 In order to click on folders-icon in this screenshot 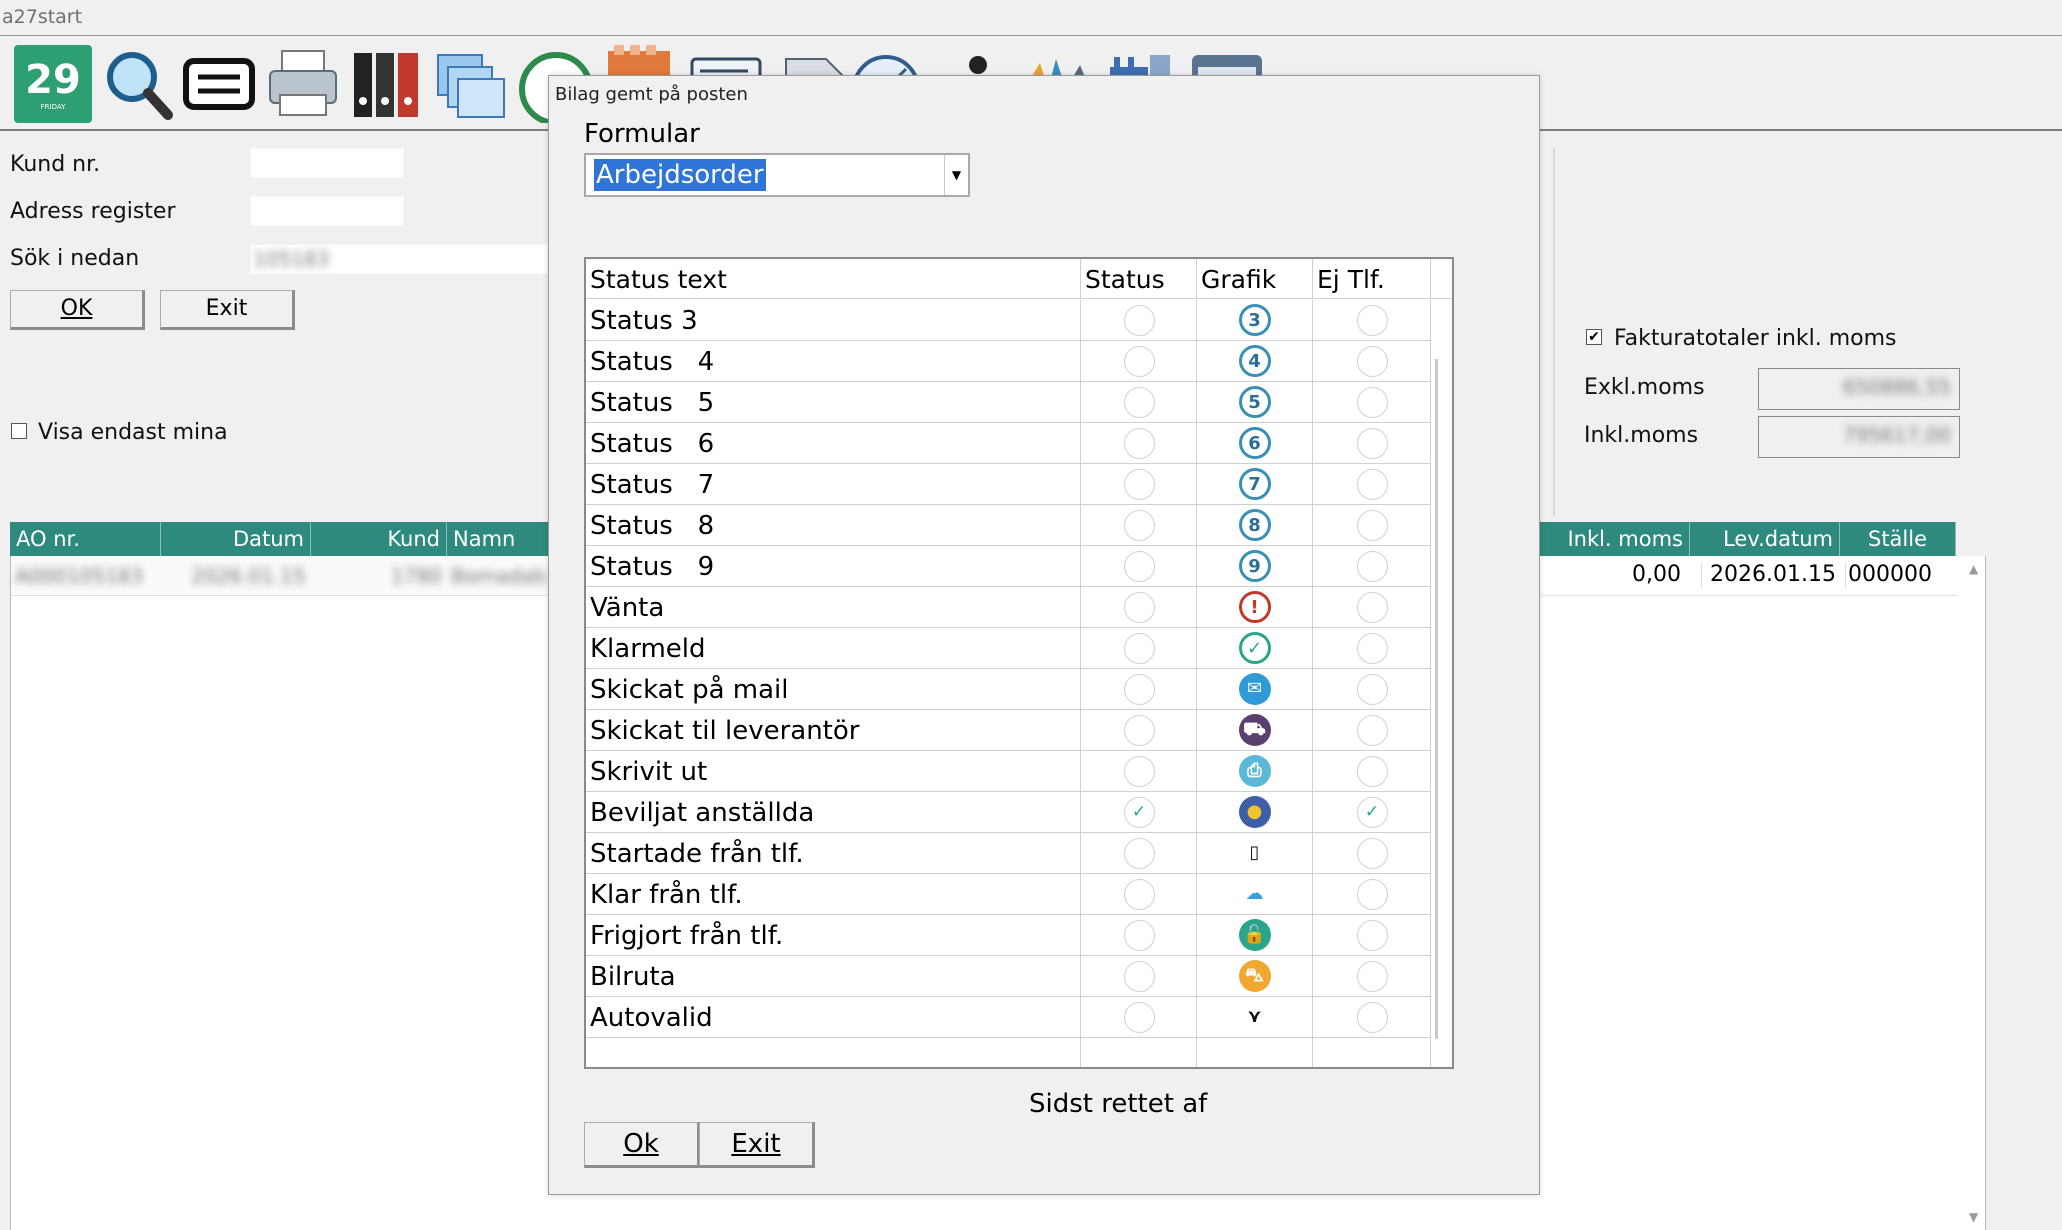, I will do `click(471, 84)`.